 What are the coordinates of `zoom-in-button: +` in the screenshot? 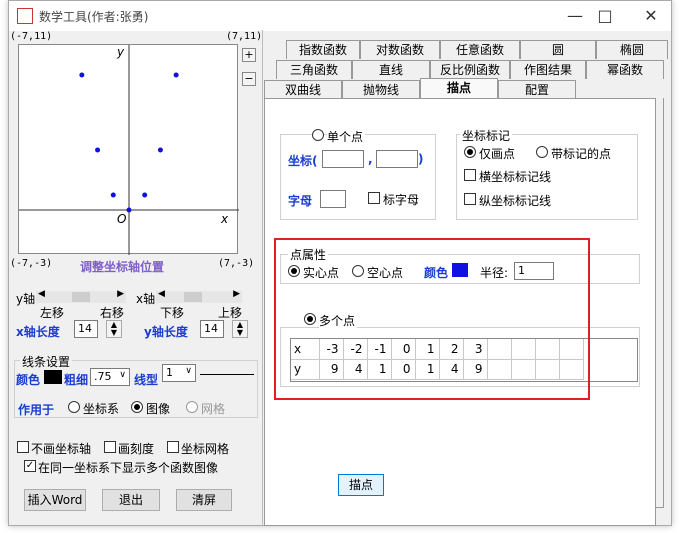 It's located at (249, 55).